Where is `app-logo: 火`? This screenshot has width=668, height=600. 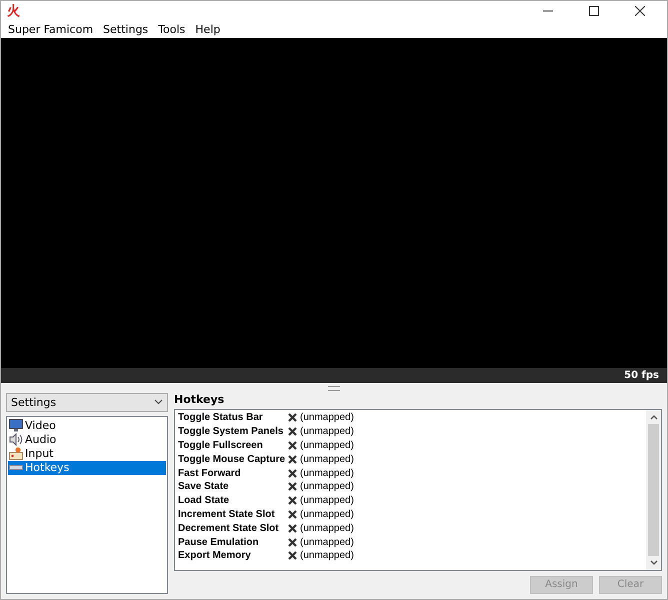 app-logo: 火 is located at coordinates (13, 11).